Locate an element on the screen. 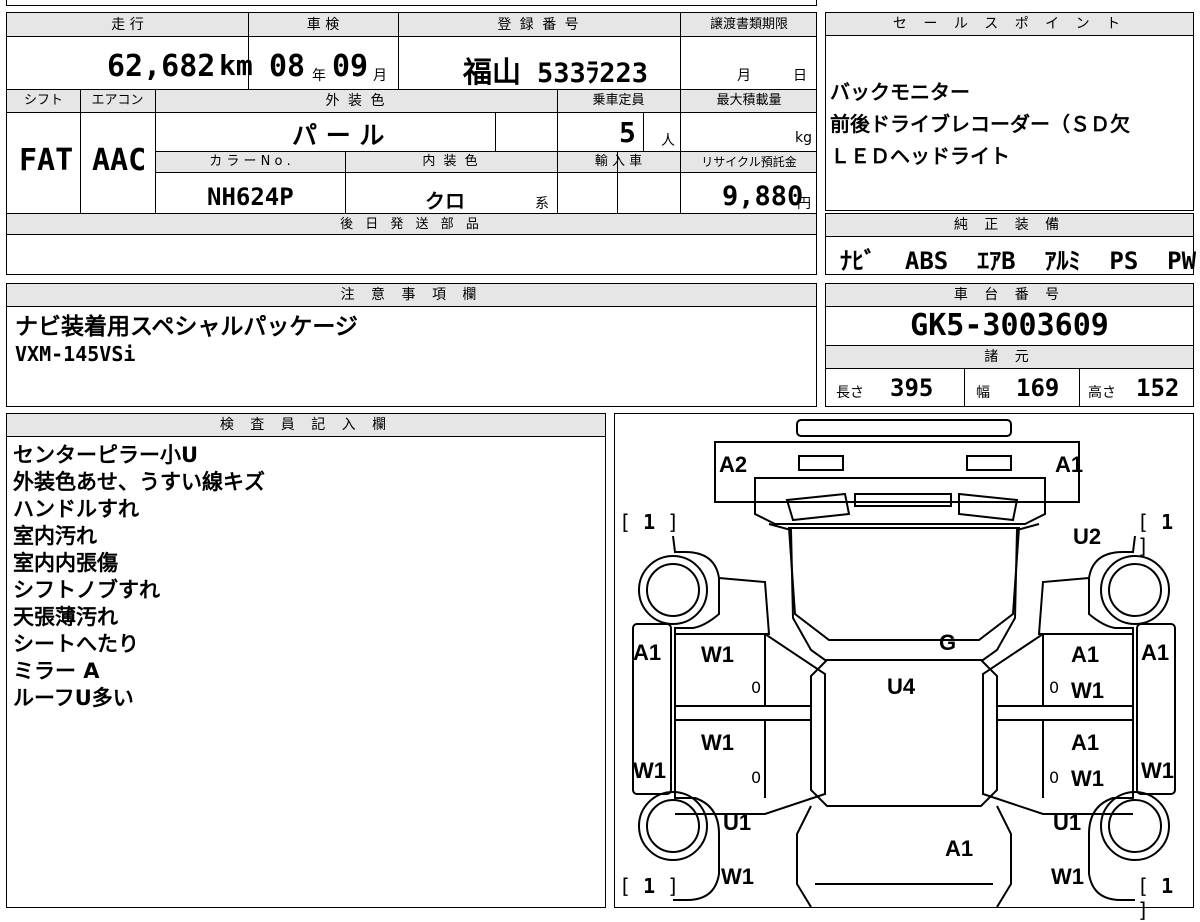  recycle-label: リサイクル預託金 is located at coordinates (749, 162).